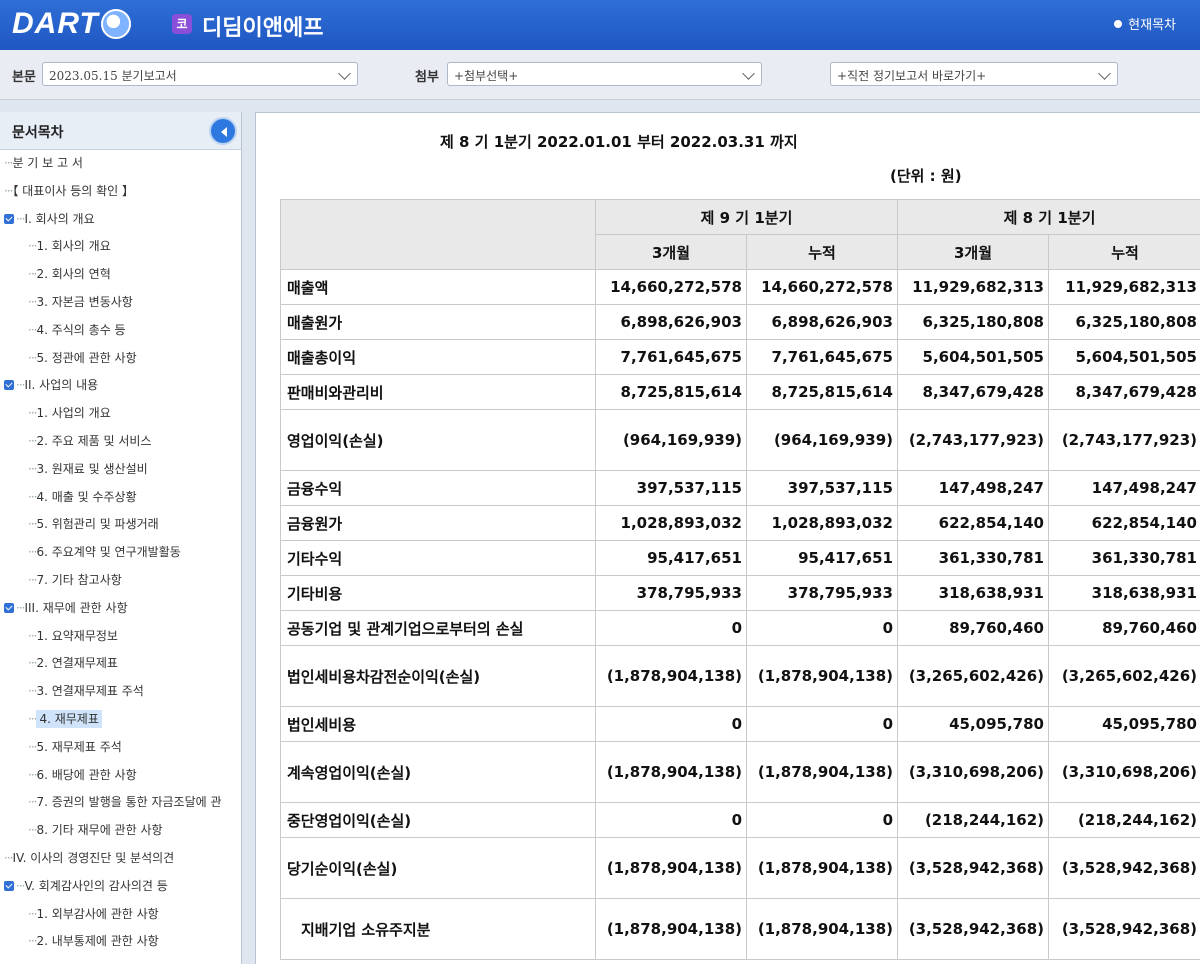  I want to click on toc-item: ···1. 외부감사에 관한 사항, so click(120, 915).